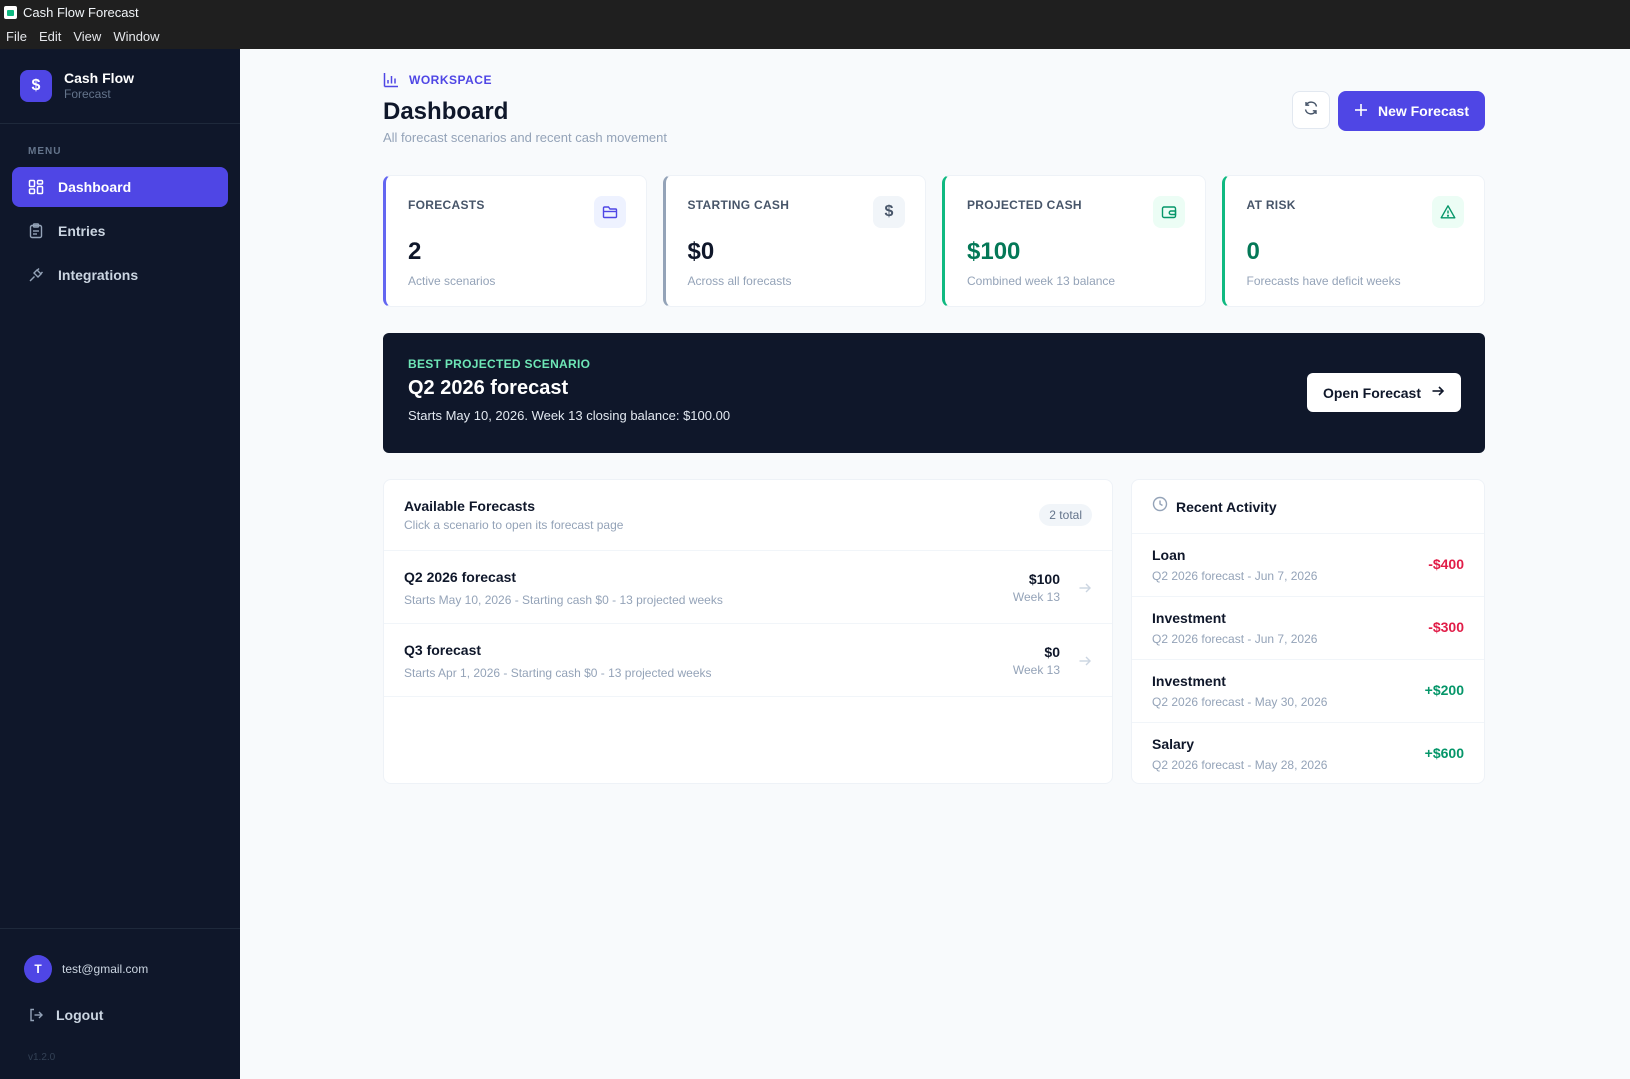 Image resolution: width=1630 pixels, height=1079 pixels. Describe the element at coordinates (120, 956) in the screenshot. I see `user-profile: T test@gmail.com` at that location.